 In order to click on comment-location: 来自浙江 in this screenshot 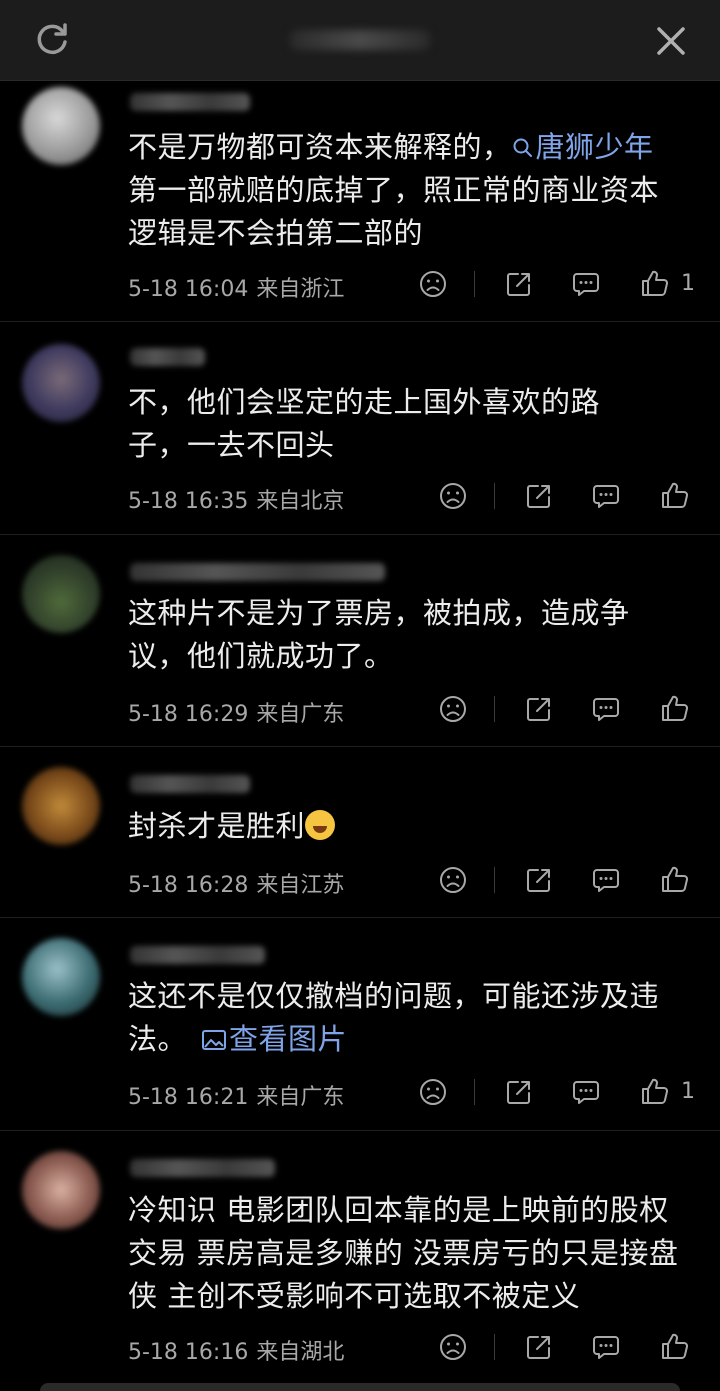, I will do `click(300, 289)`.